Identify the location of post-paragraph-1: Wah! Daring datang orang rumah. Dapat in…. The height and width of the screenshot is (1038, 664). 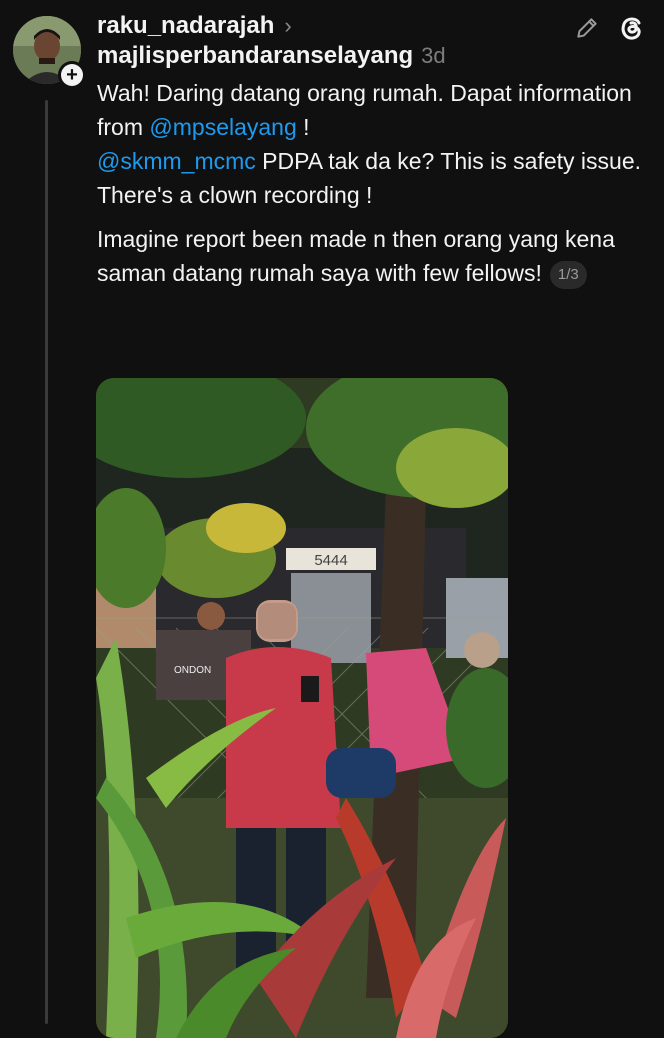
(369, 127).